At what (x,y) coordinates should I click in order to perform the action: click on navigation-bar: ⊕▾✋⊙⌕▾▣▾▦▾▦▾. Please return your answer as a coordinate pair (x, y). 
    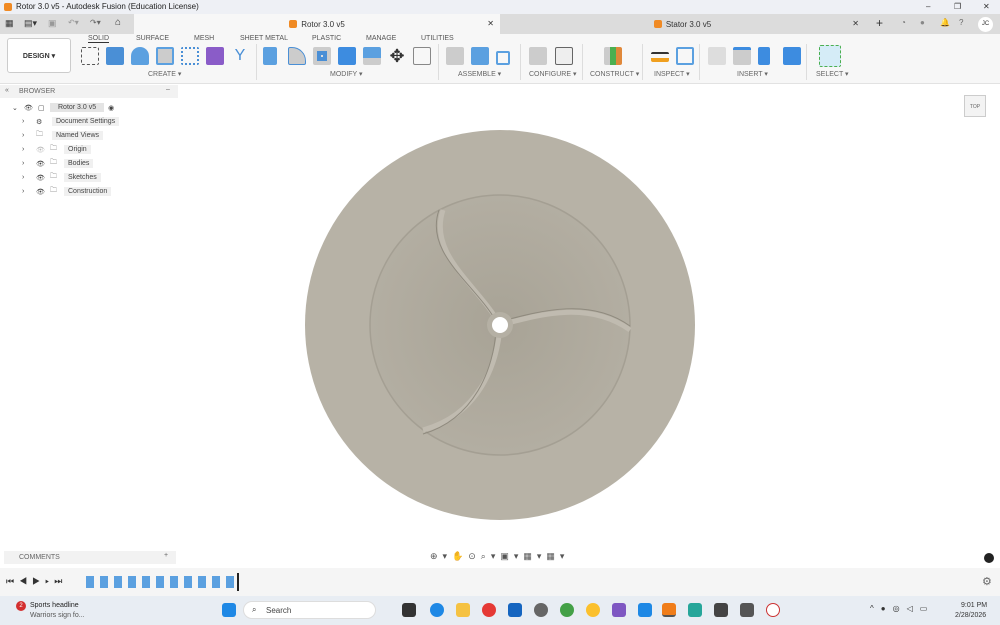
    Looking at the image, I should click on (499, 556).